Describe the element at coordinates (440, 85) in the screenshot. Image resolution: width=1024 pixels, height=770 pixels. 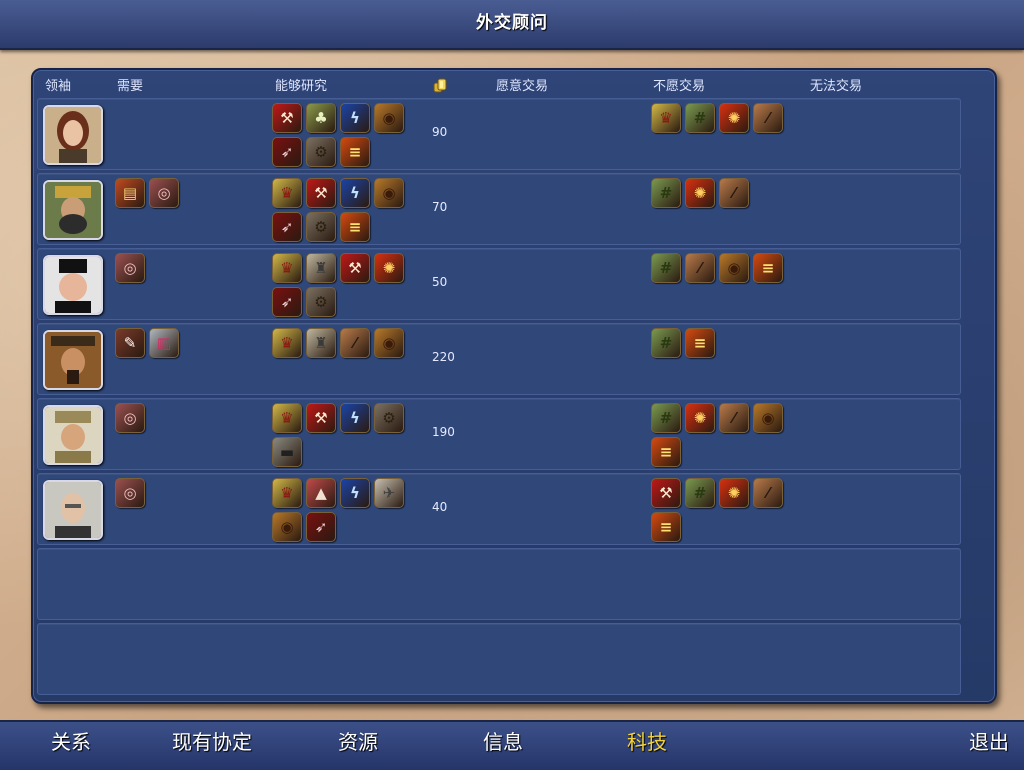
I see `gold-coins-icon` at that location.